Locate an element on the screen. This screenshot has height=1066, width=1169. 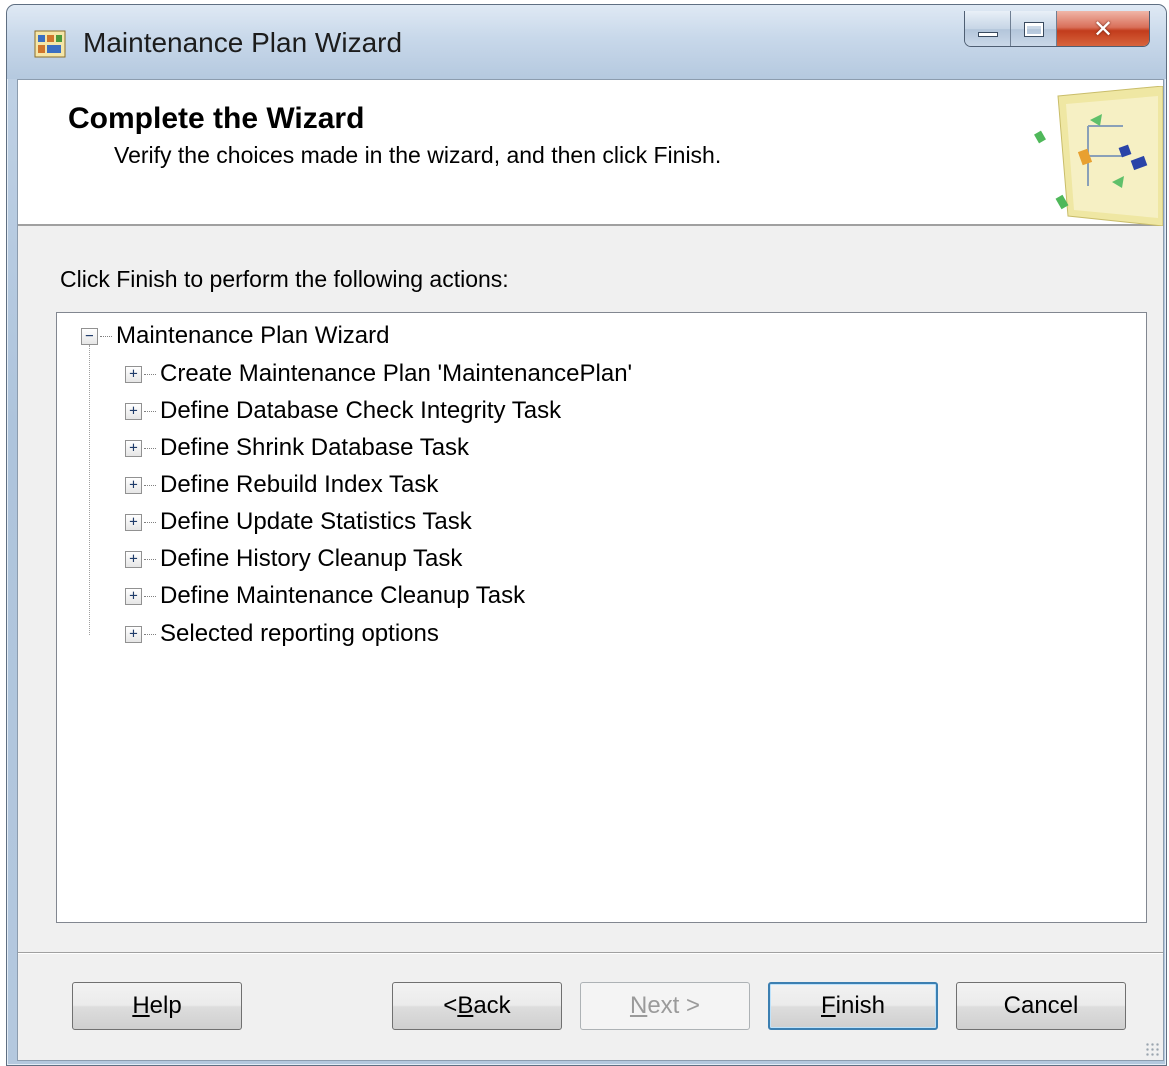
tree-item-label: Define Rebuild Index Task is located at coordinates (299, 484).